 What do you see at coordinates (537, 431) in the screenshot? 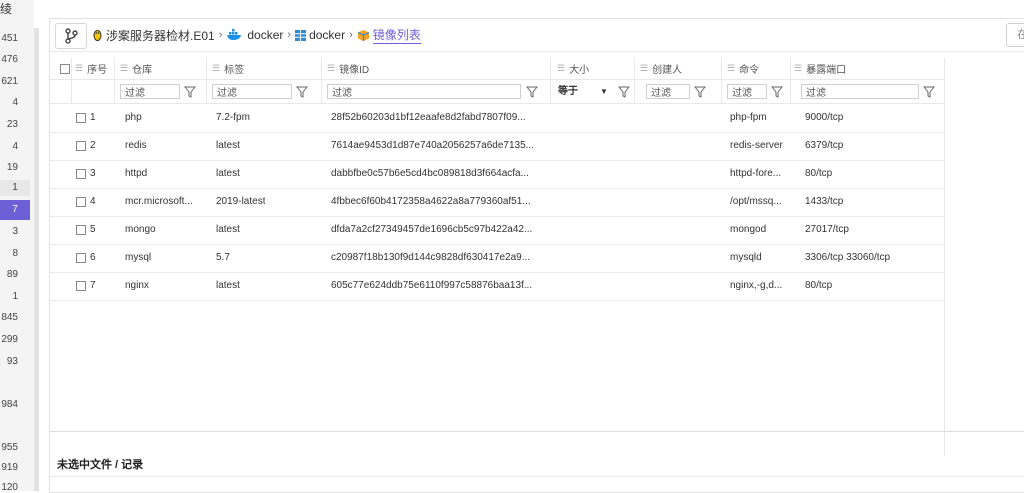
I see `status-divider` at bounding box center [537, 431].